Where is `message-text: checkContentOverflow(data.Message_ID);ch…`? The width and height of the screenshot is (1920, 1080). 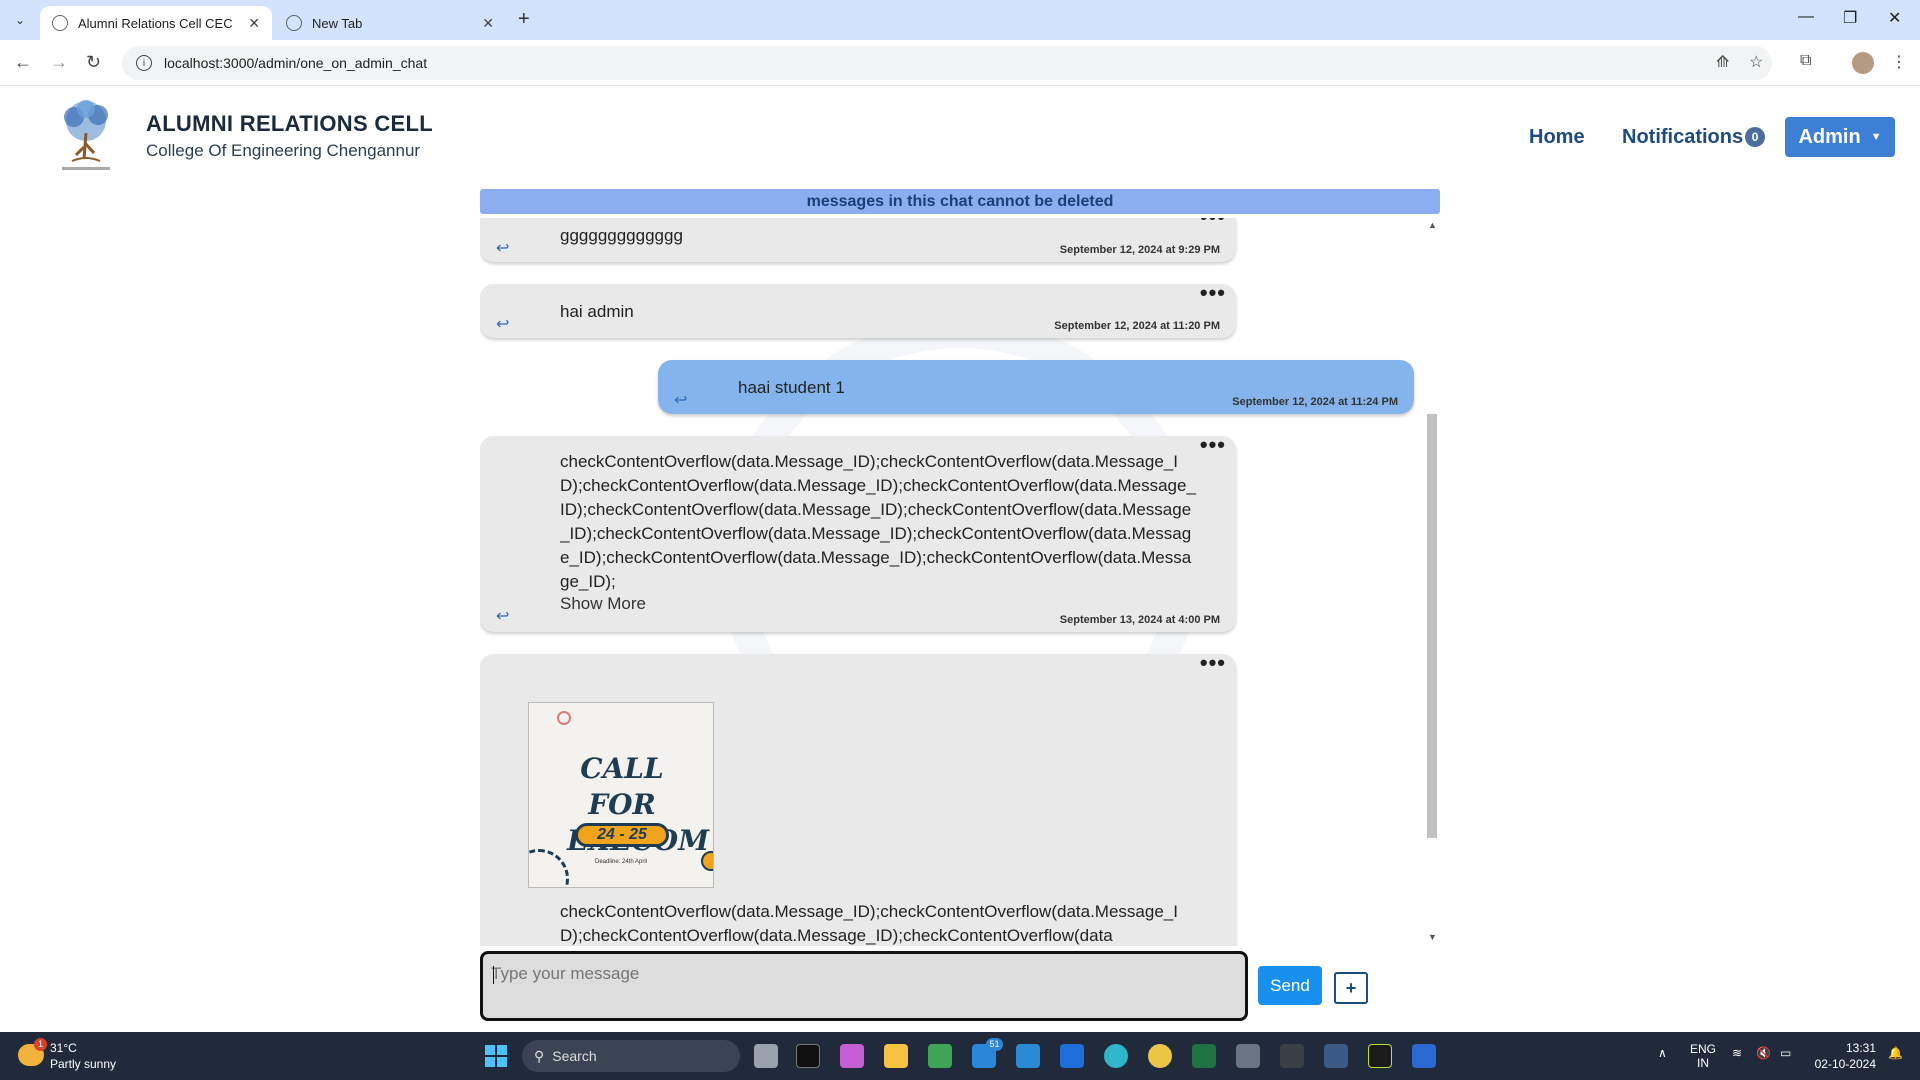 message-text: checkContentOverflow(data.Message_ID);ch… is located at coordinates (878, 521).